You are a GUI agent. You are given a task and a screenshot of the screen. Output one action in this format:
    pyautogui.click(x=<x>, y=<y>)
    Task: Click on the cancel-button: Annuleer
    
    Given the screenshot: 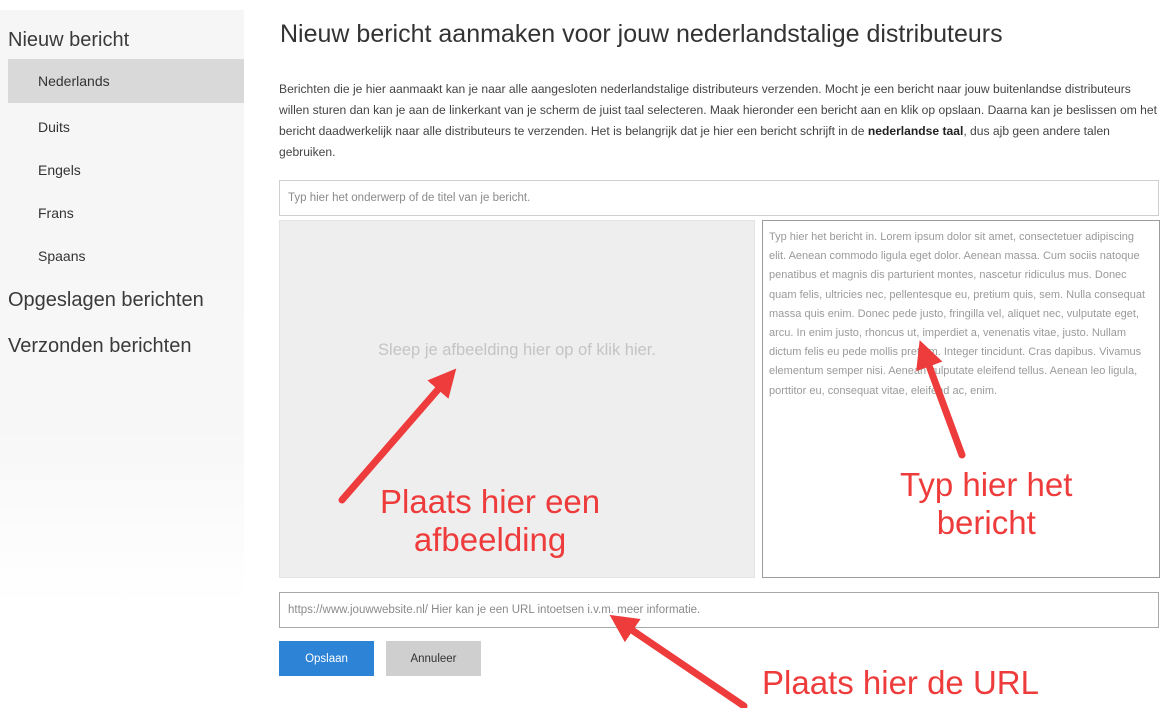 What is the action you would take?
    pyautogui.click(x=433, y=658)
    